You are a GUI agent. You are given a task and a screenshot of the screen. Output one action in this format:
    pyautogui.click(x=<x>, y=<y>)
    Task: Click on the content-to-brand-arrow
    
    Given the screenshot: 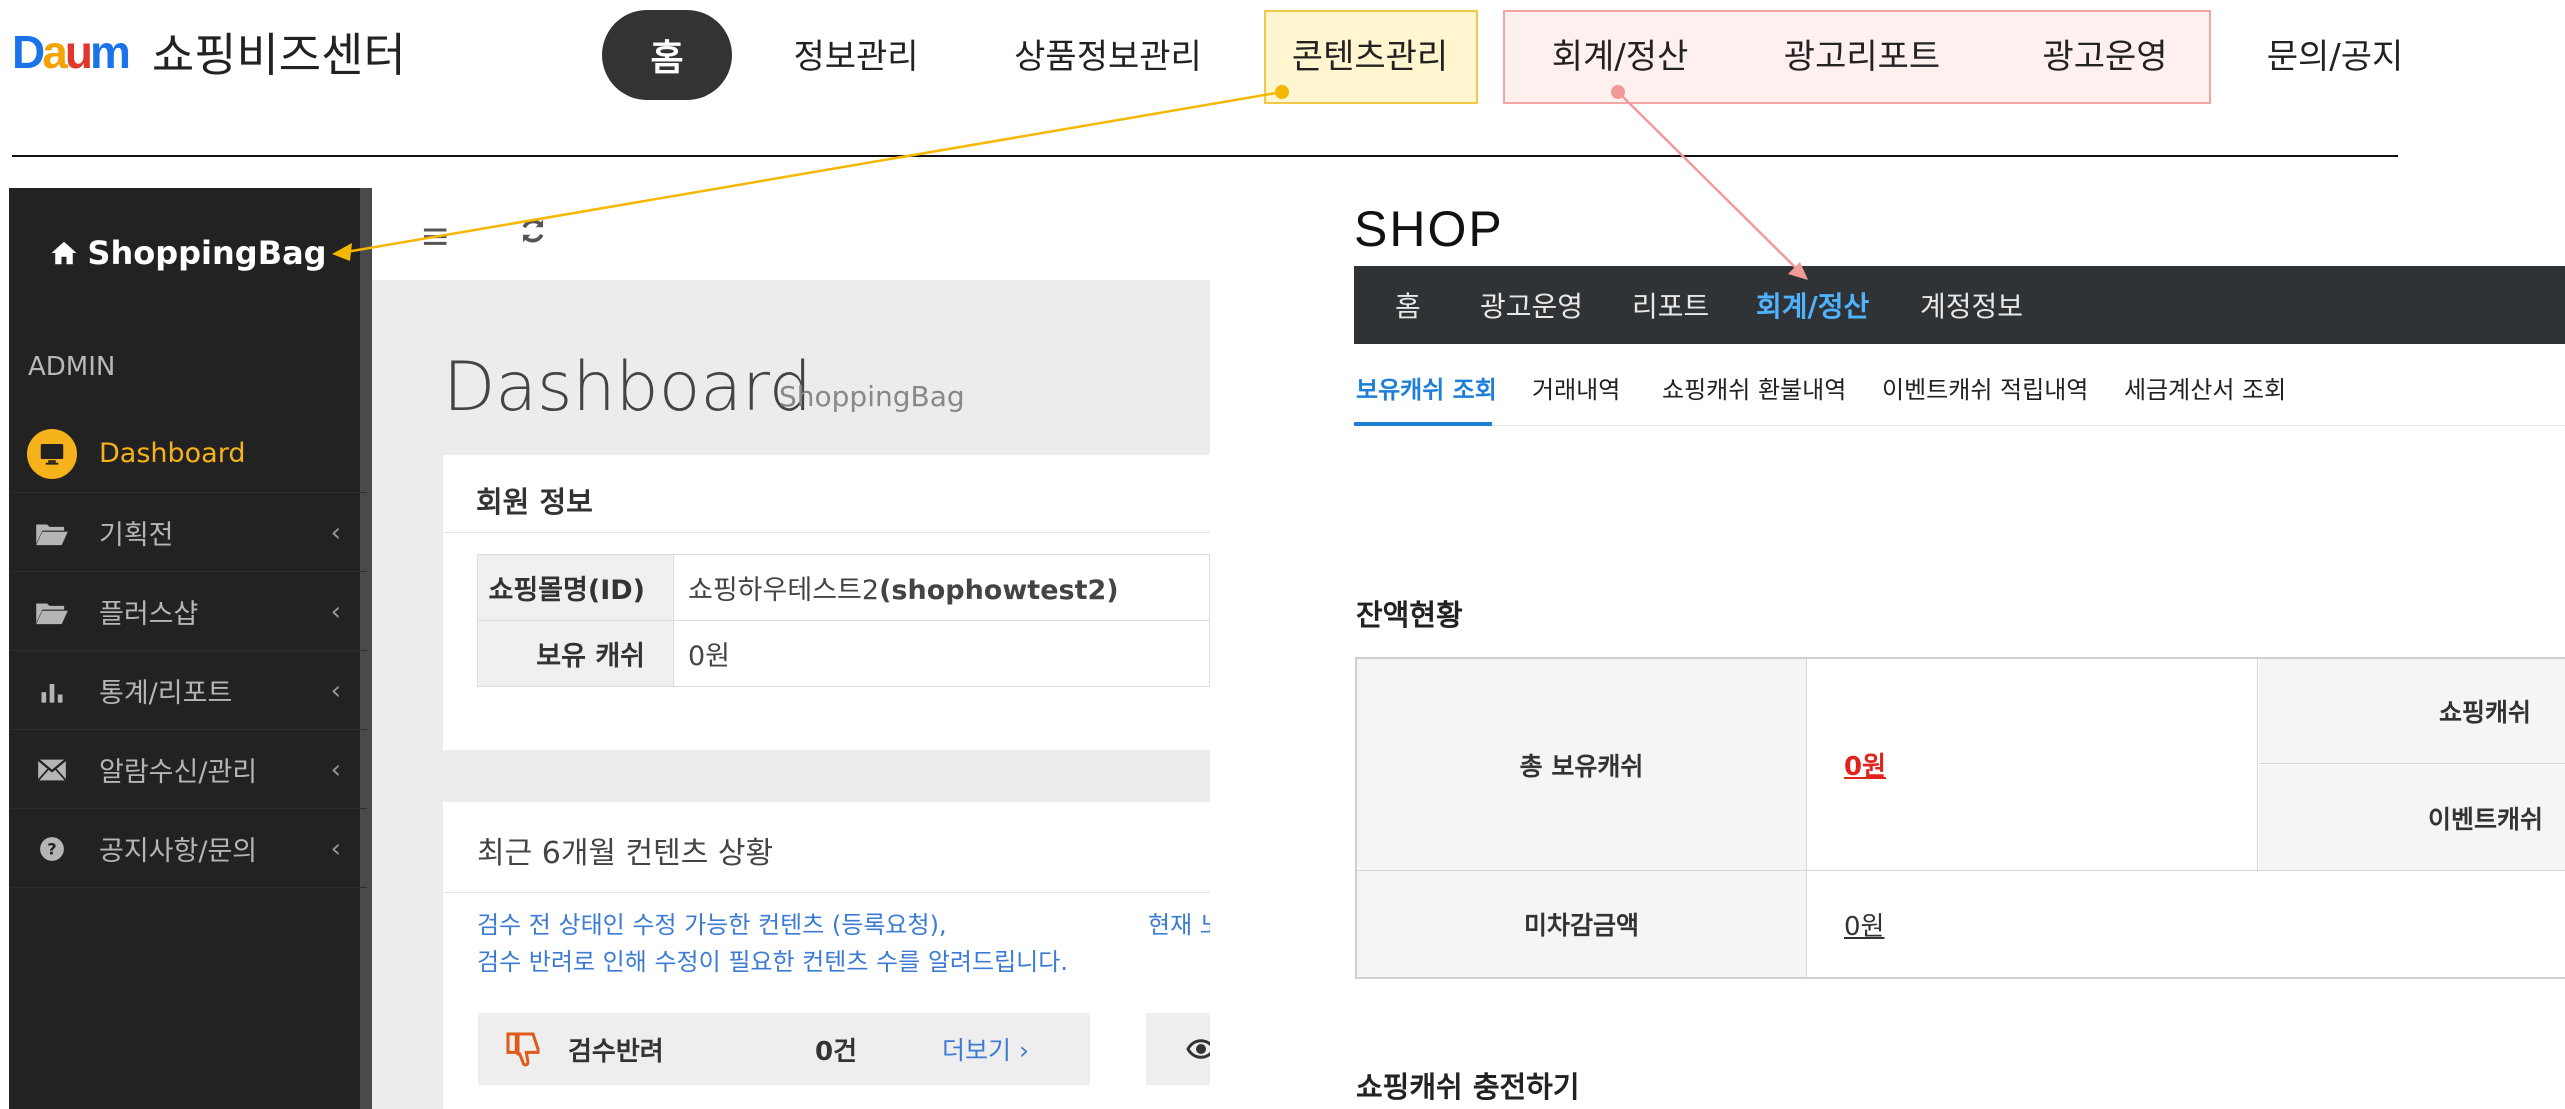 What is the action you would take?
    pyautogui.click(x=810, y=173)
    